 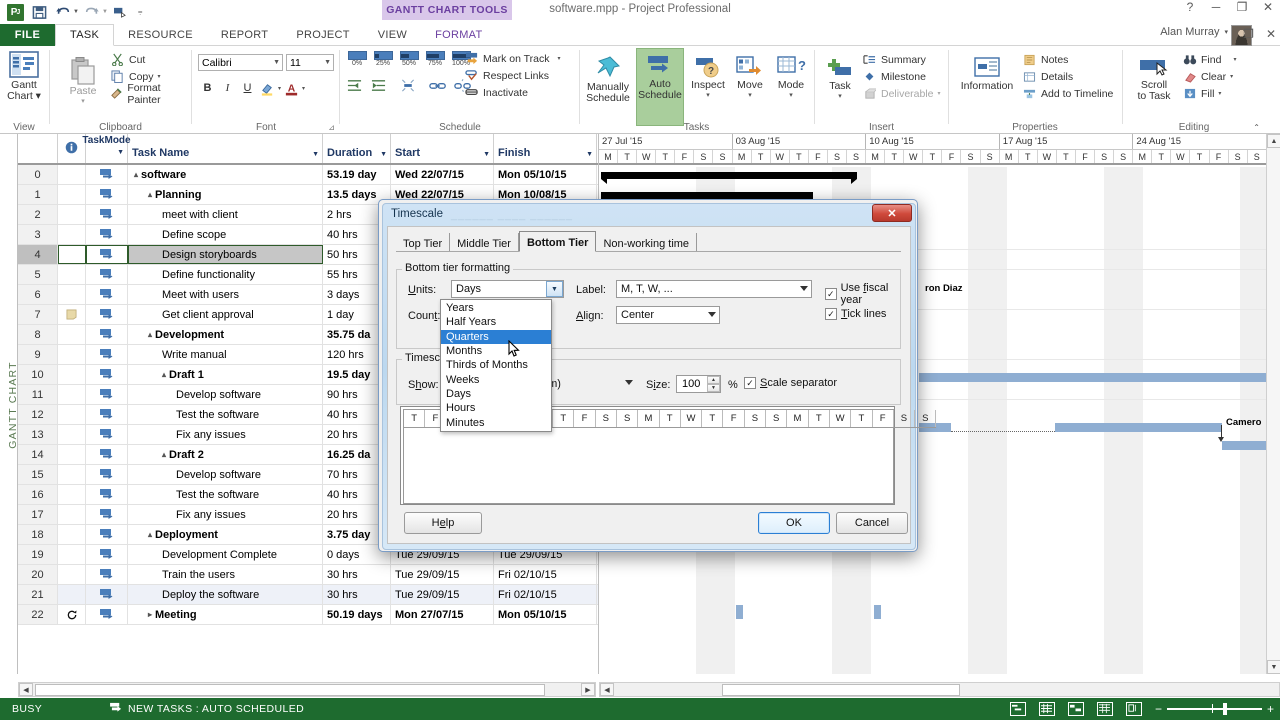 I want to click on summary-bar-software, so click(x=729, y=178).